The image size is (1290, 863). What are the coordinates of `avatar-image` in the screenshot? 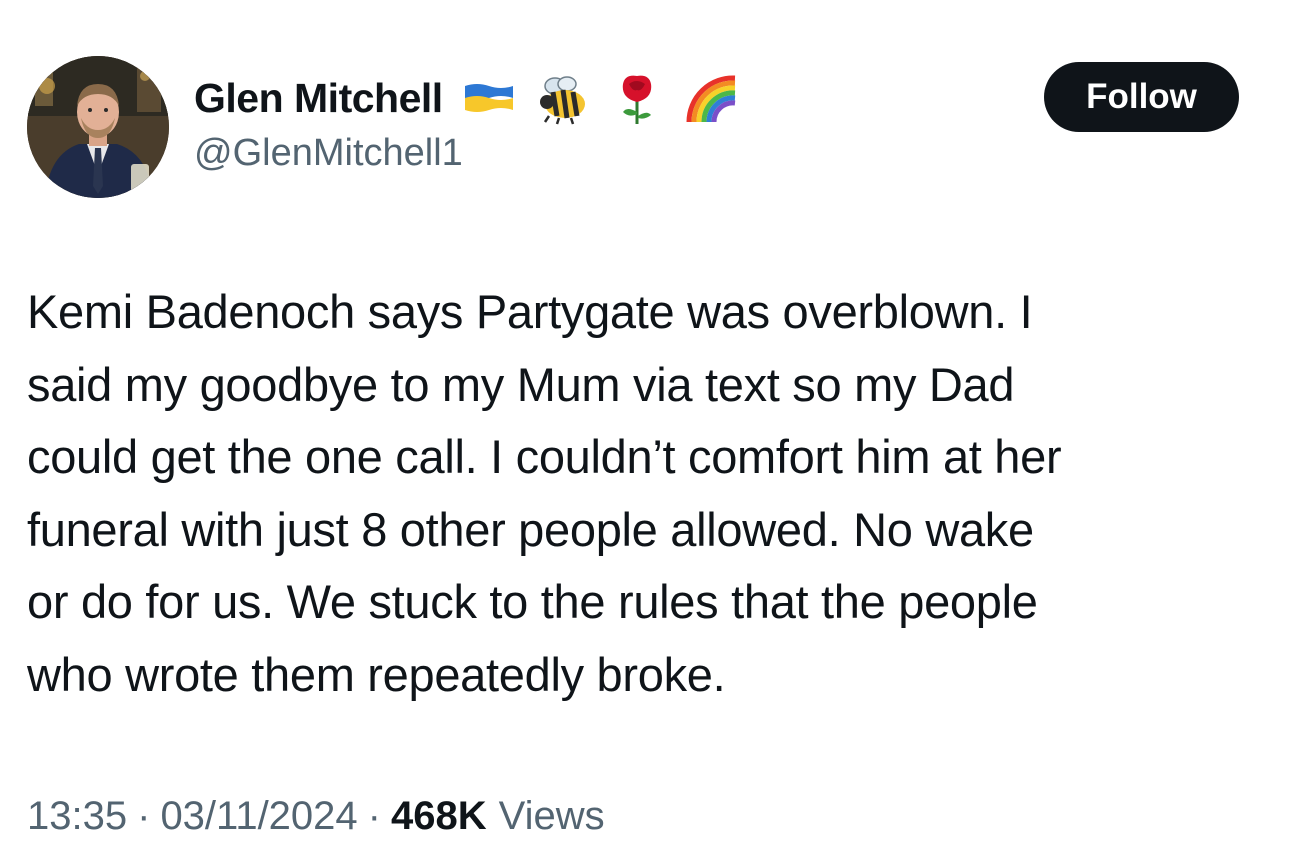 It's located at (98, 127).